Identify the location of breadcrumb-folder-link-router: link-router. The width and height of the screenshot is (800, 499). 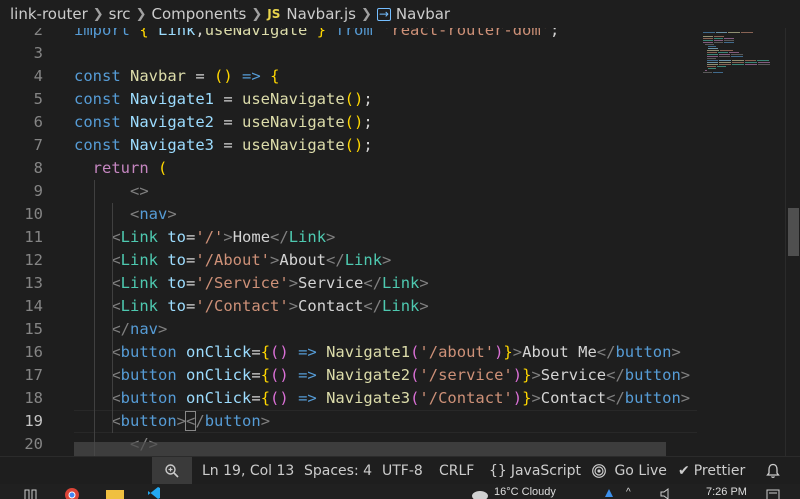
(49, 14).